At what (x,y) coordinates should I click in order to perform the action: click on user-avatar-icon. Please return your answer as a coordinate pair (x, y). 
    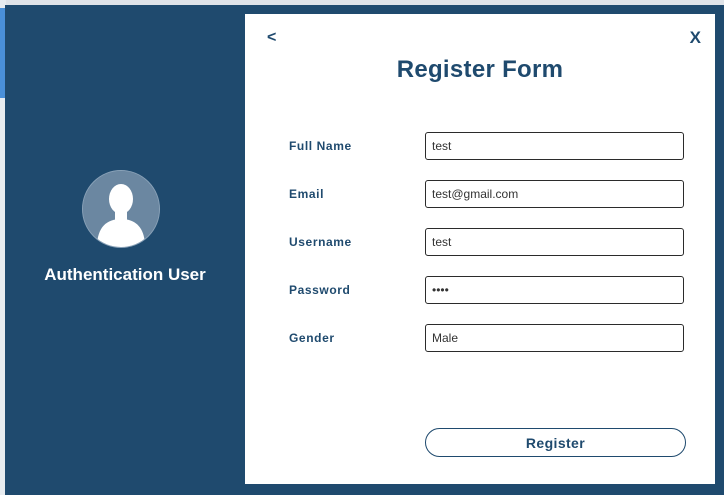
    Looking at the image, I should click on (121, 209).